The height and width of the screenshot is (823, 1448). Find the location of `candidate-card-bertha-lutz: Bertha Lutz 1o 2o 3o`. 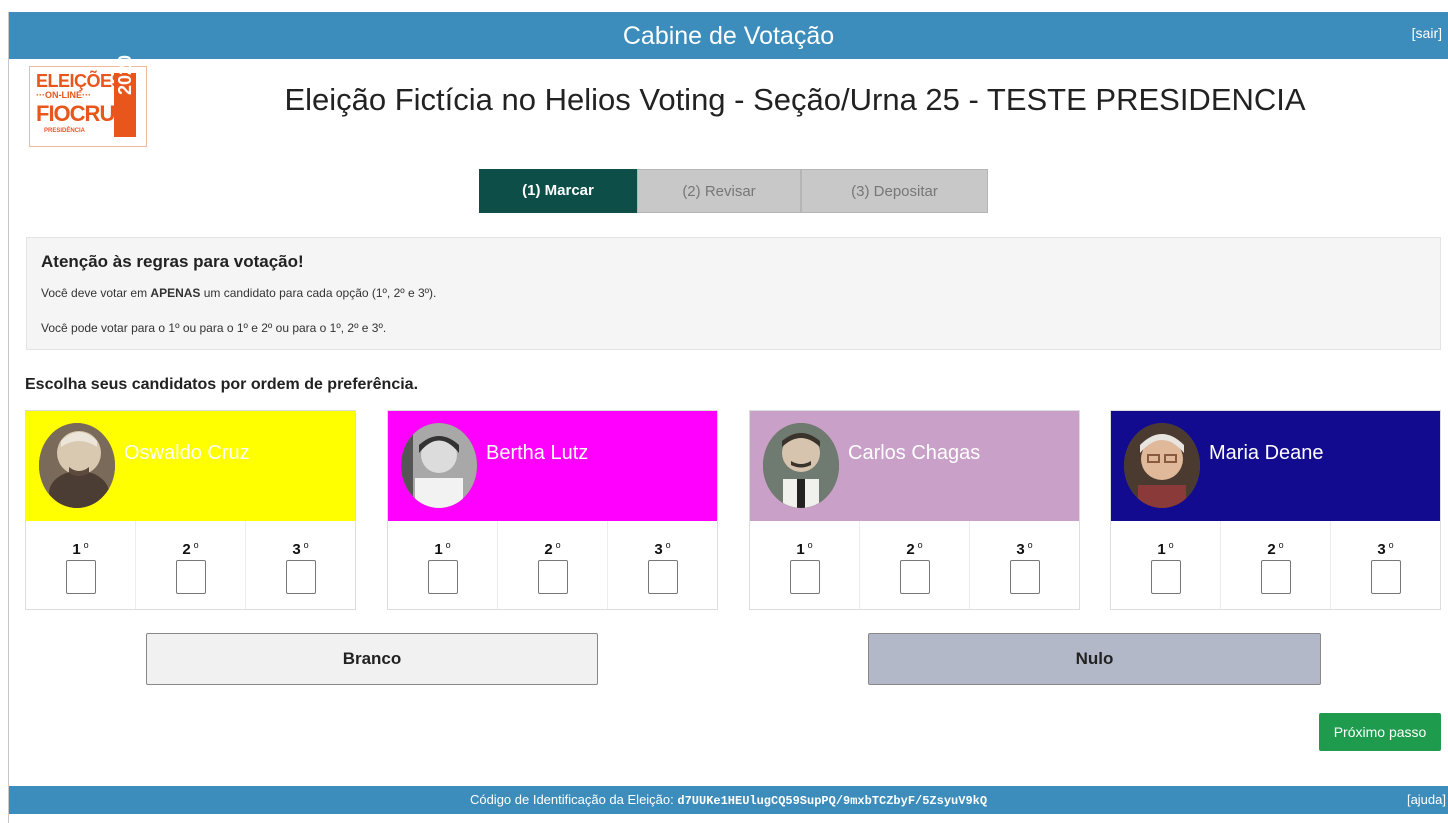

candidate-card-bertha-lutz: Bertha Lutz 1o 2o 3o is located at coordinates (552, 510).